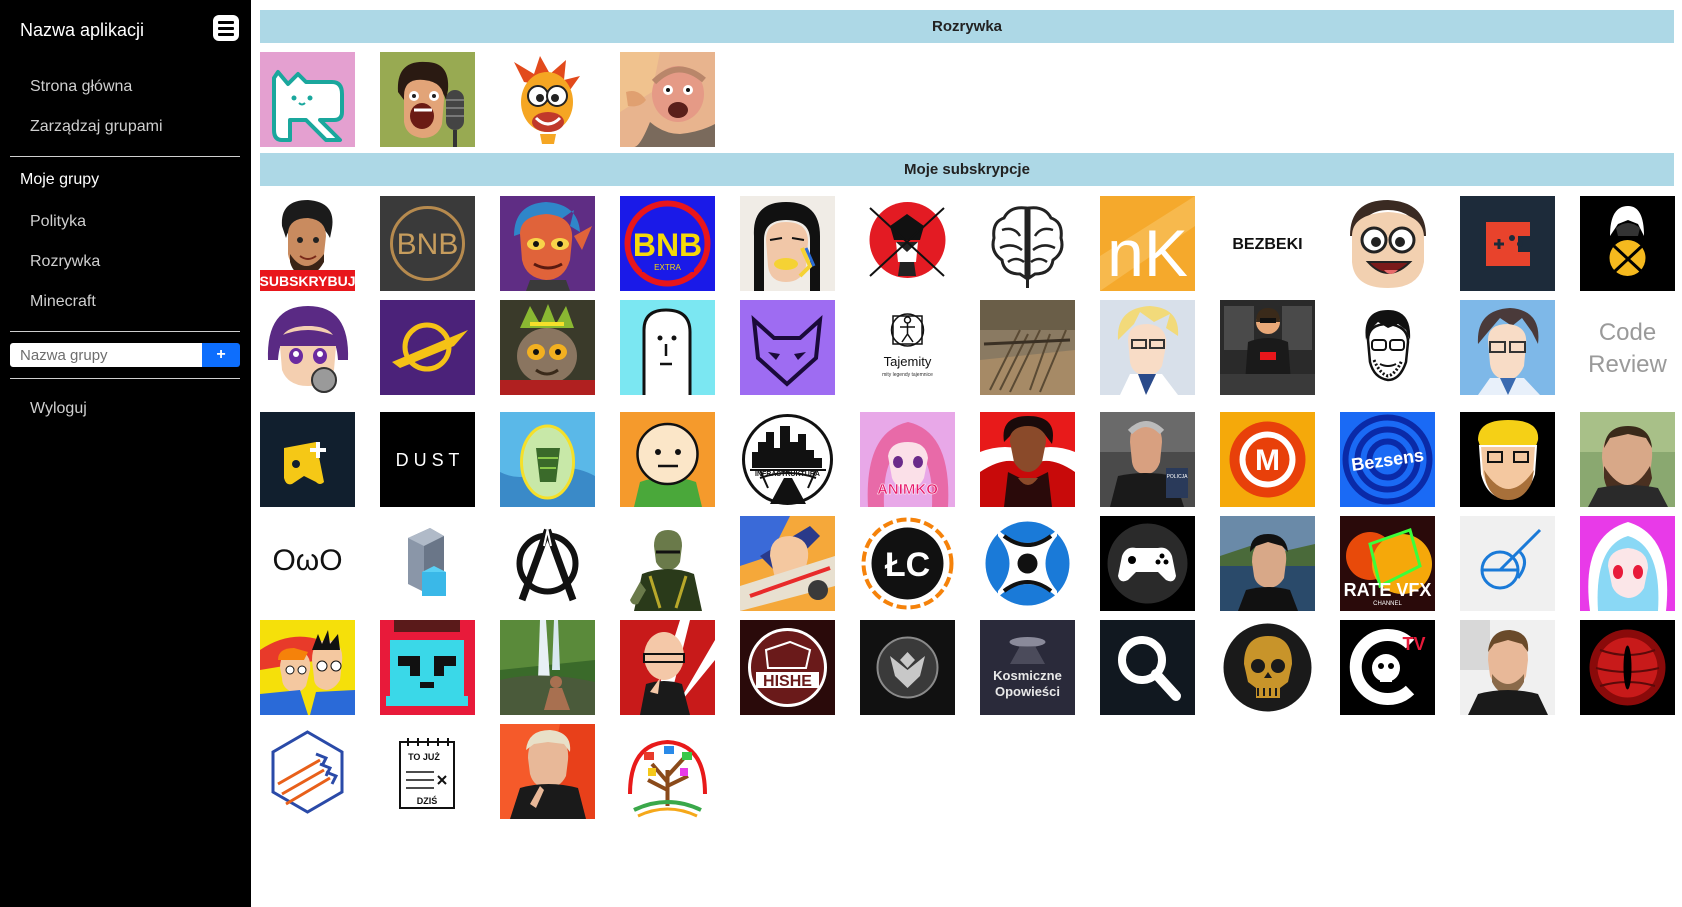 This screenshot has width=1682, height=907. Describe the element at coordinates (907, 563) in the screenshot. I see `channel-avatar: ŁC` at that location.